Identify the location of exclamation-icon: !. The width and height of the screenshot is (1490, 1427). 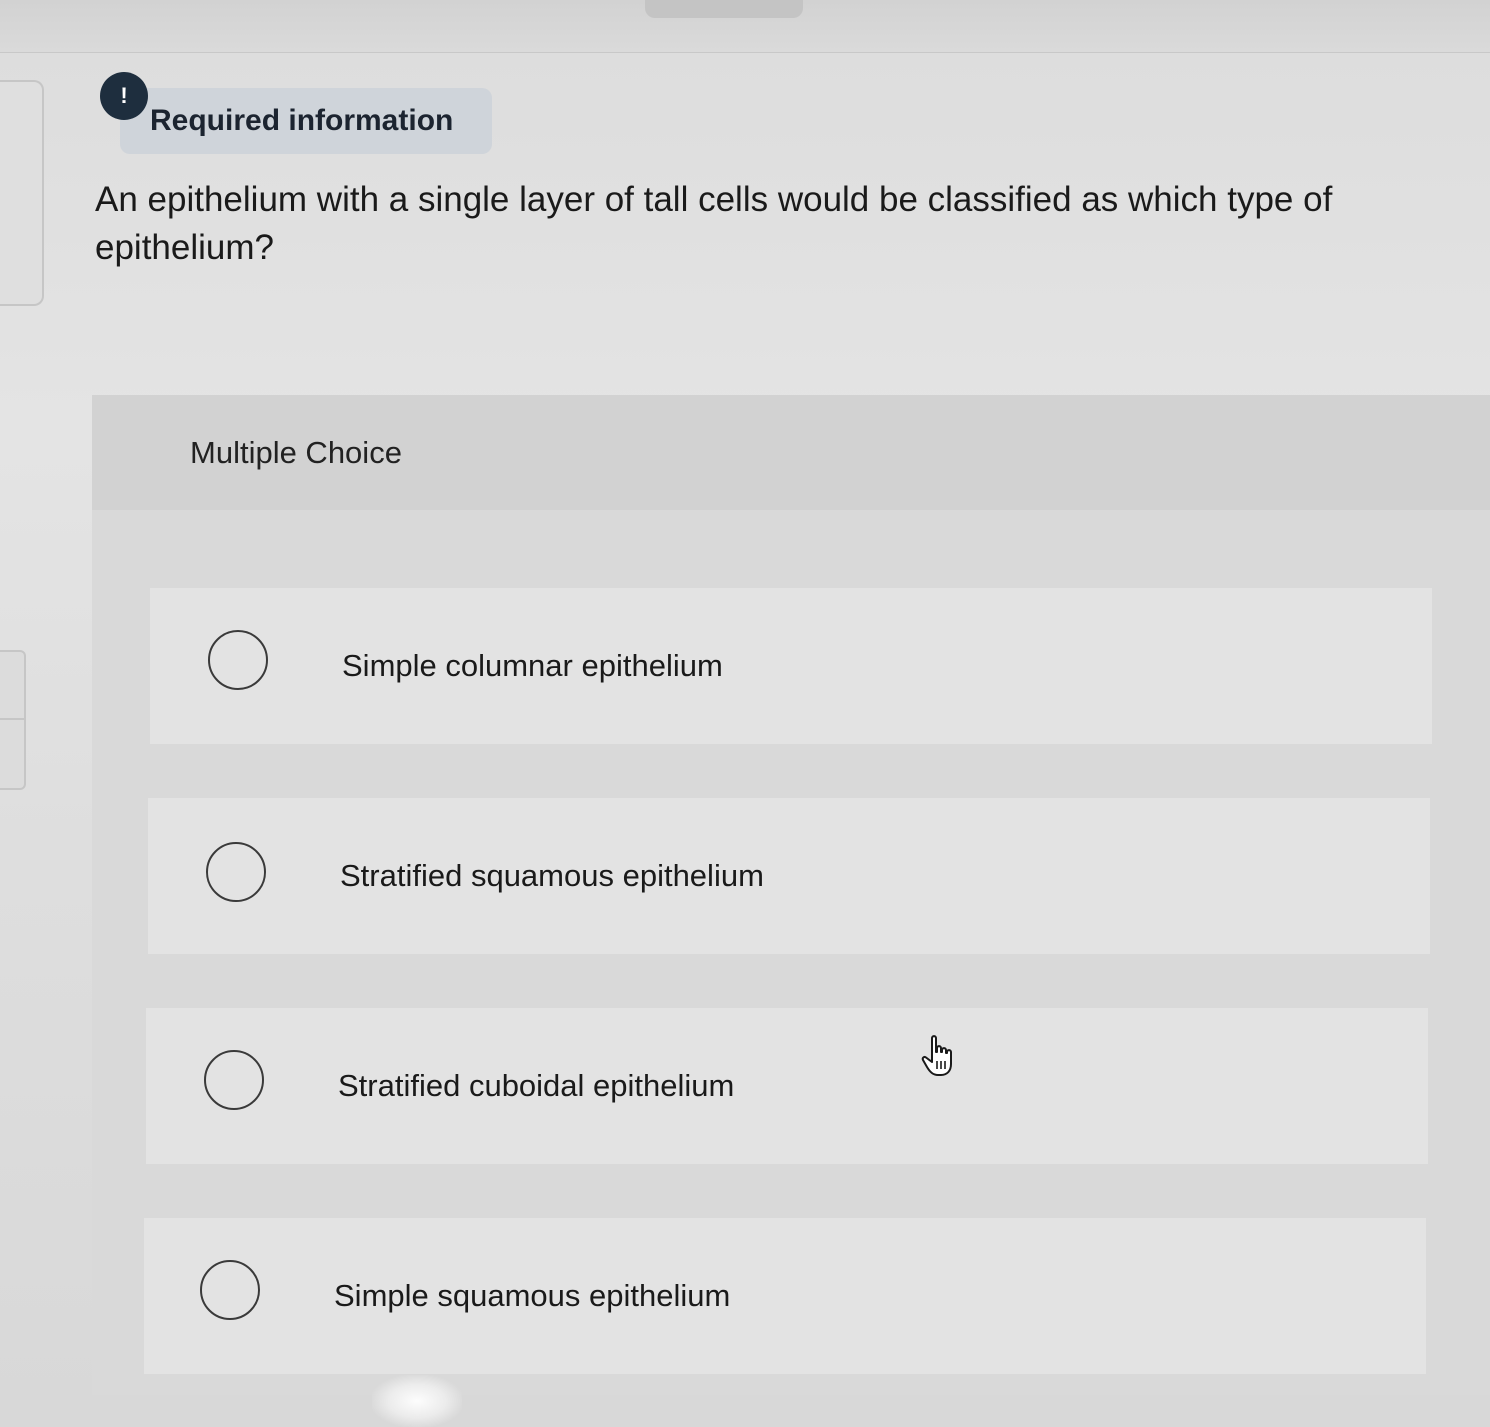
(124, 96).